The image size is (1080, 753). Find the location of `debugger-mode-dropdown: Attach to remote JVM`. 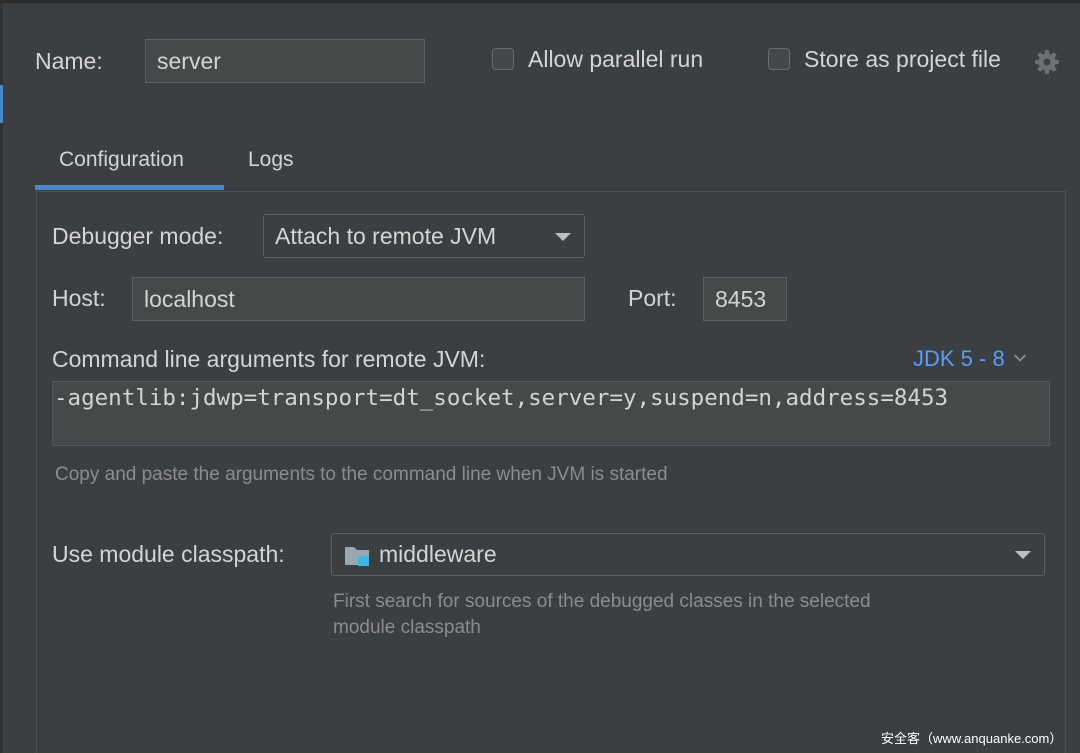

debugger-mode-dropdown: Attach to remote JVM is located at coordinates (424, 236).